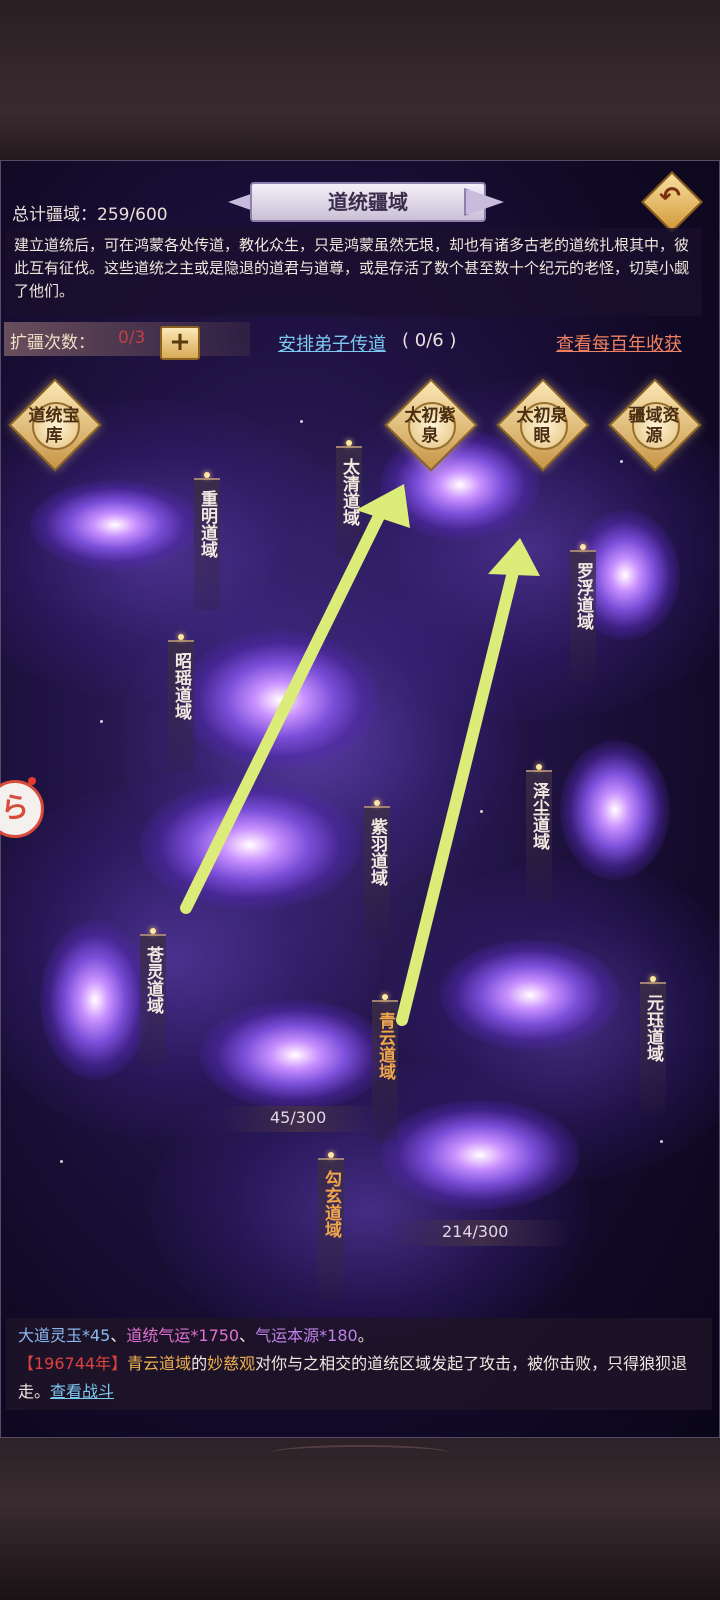 This screenshot has height=1600, width=720. I want to click on badge-label: 道统宝库, so click(54, 426).